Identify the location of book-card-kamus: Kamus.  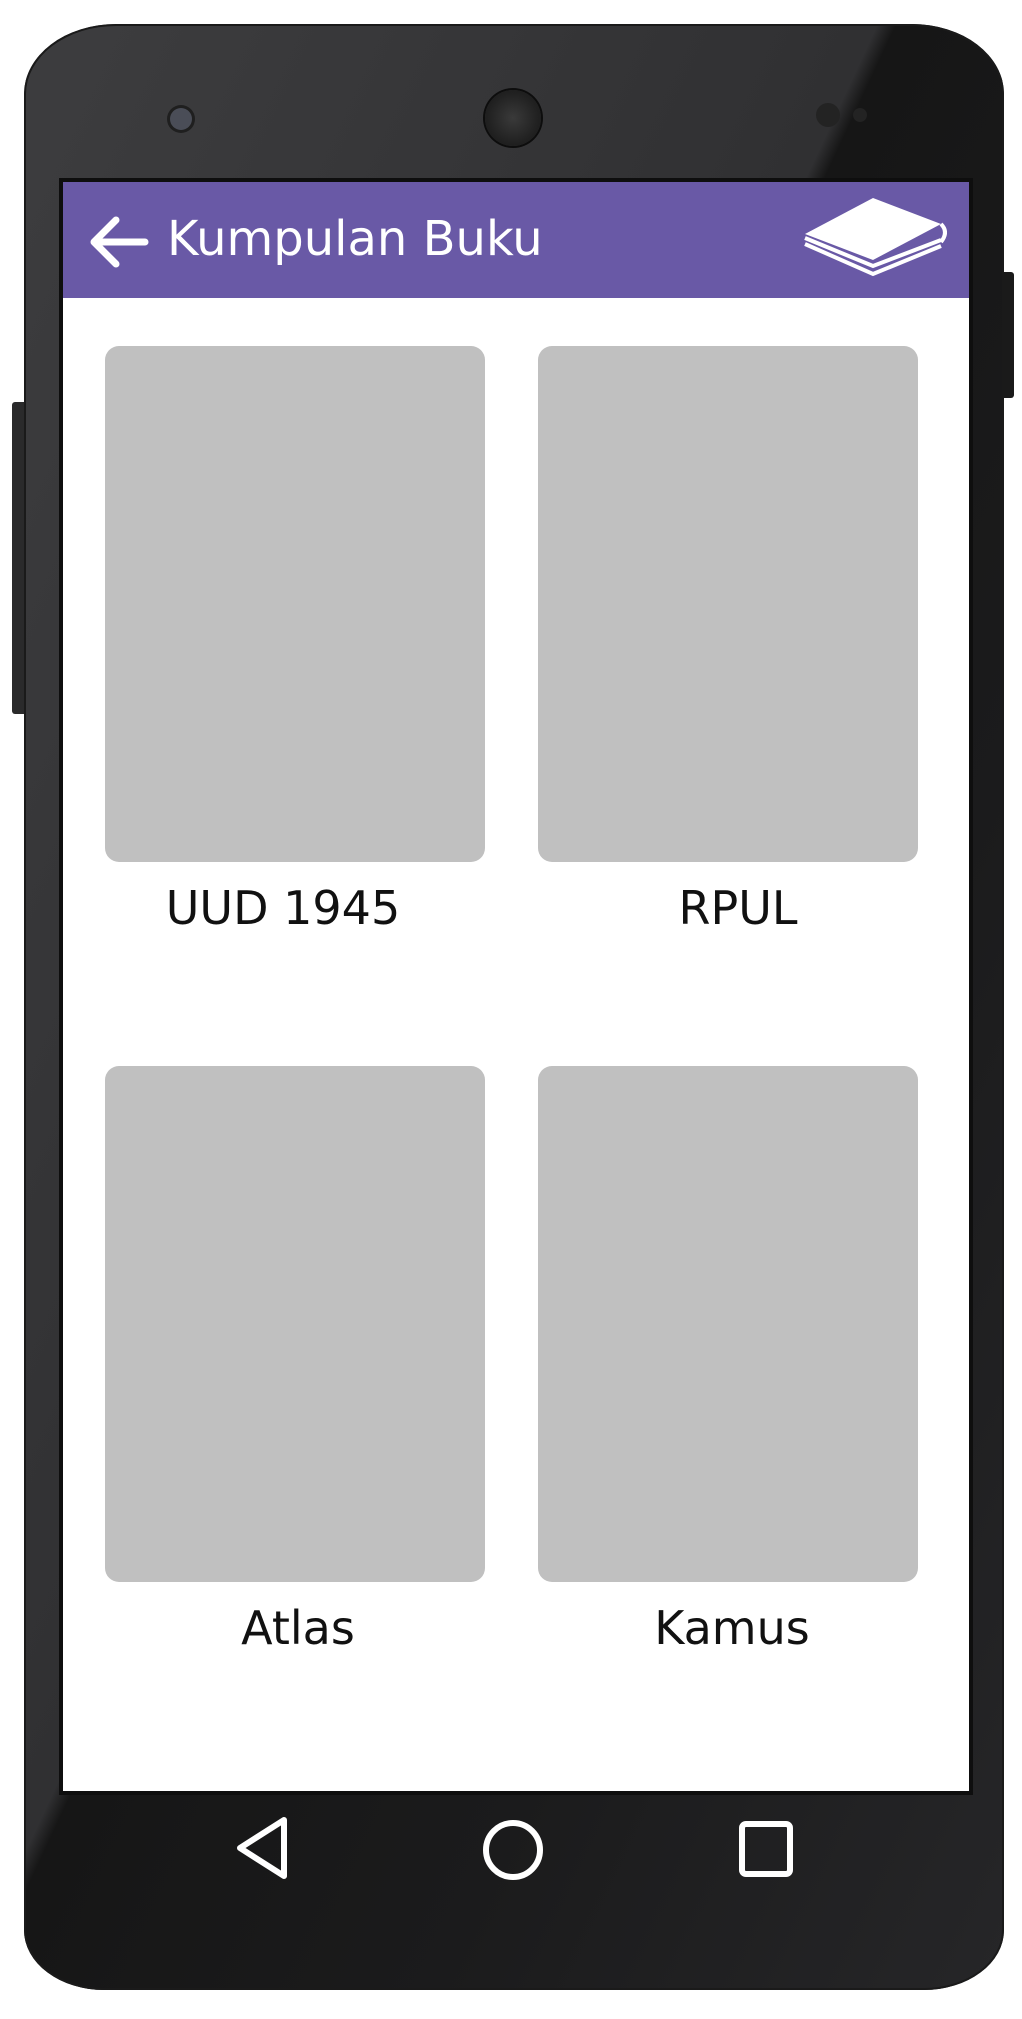
(728, 1362).